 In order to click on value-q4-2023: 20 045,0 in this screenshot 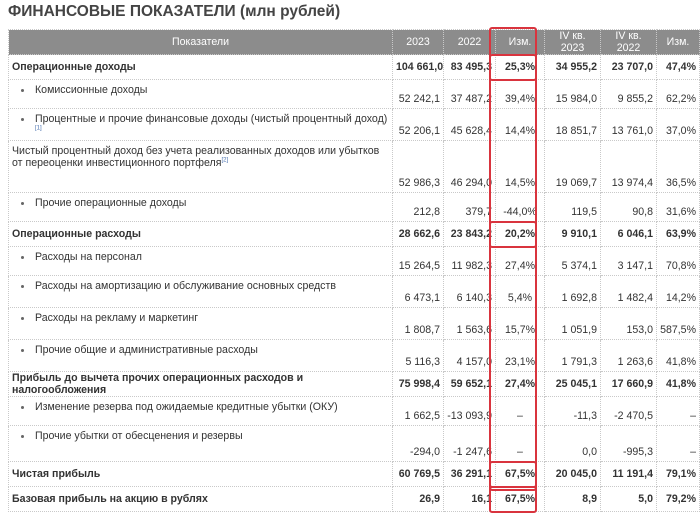, I will do `click(572, 474)`.